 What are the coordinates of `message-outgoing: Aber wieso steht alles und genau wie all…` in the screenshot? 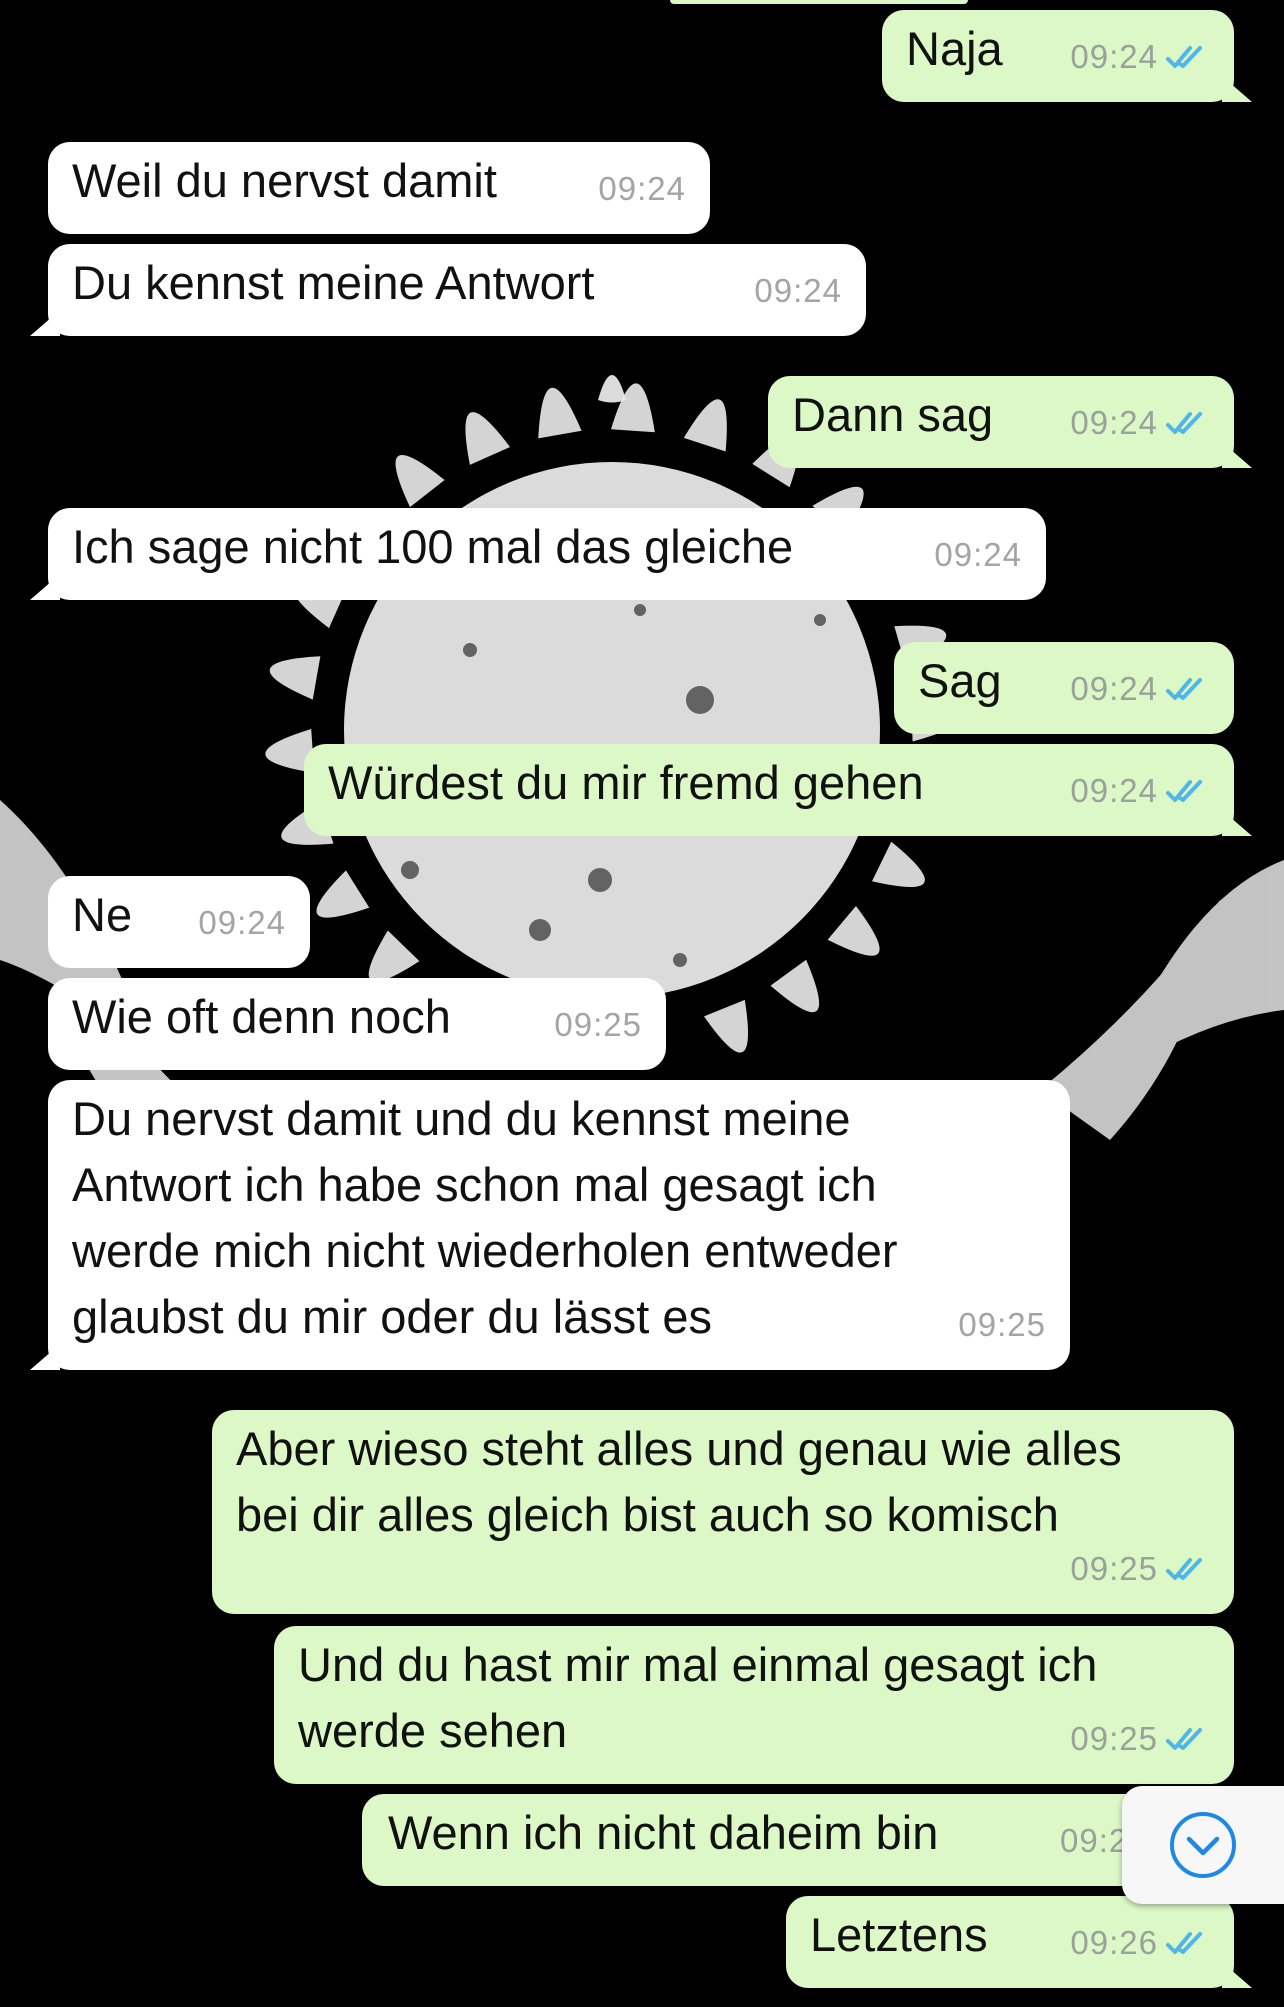 It's located at (723, 1512).